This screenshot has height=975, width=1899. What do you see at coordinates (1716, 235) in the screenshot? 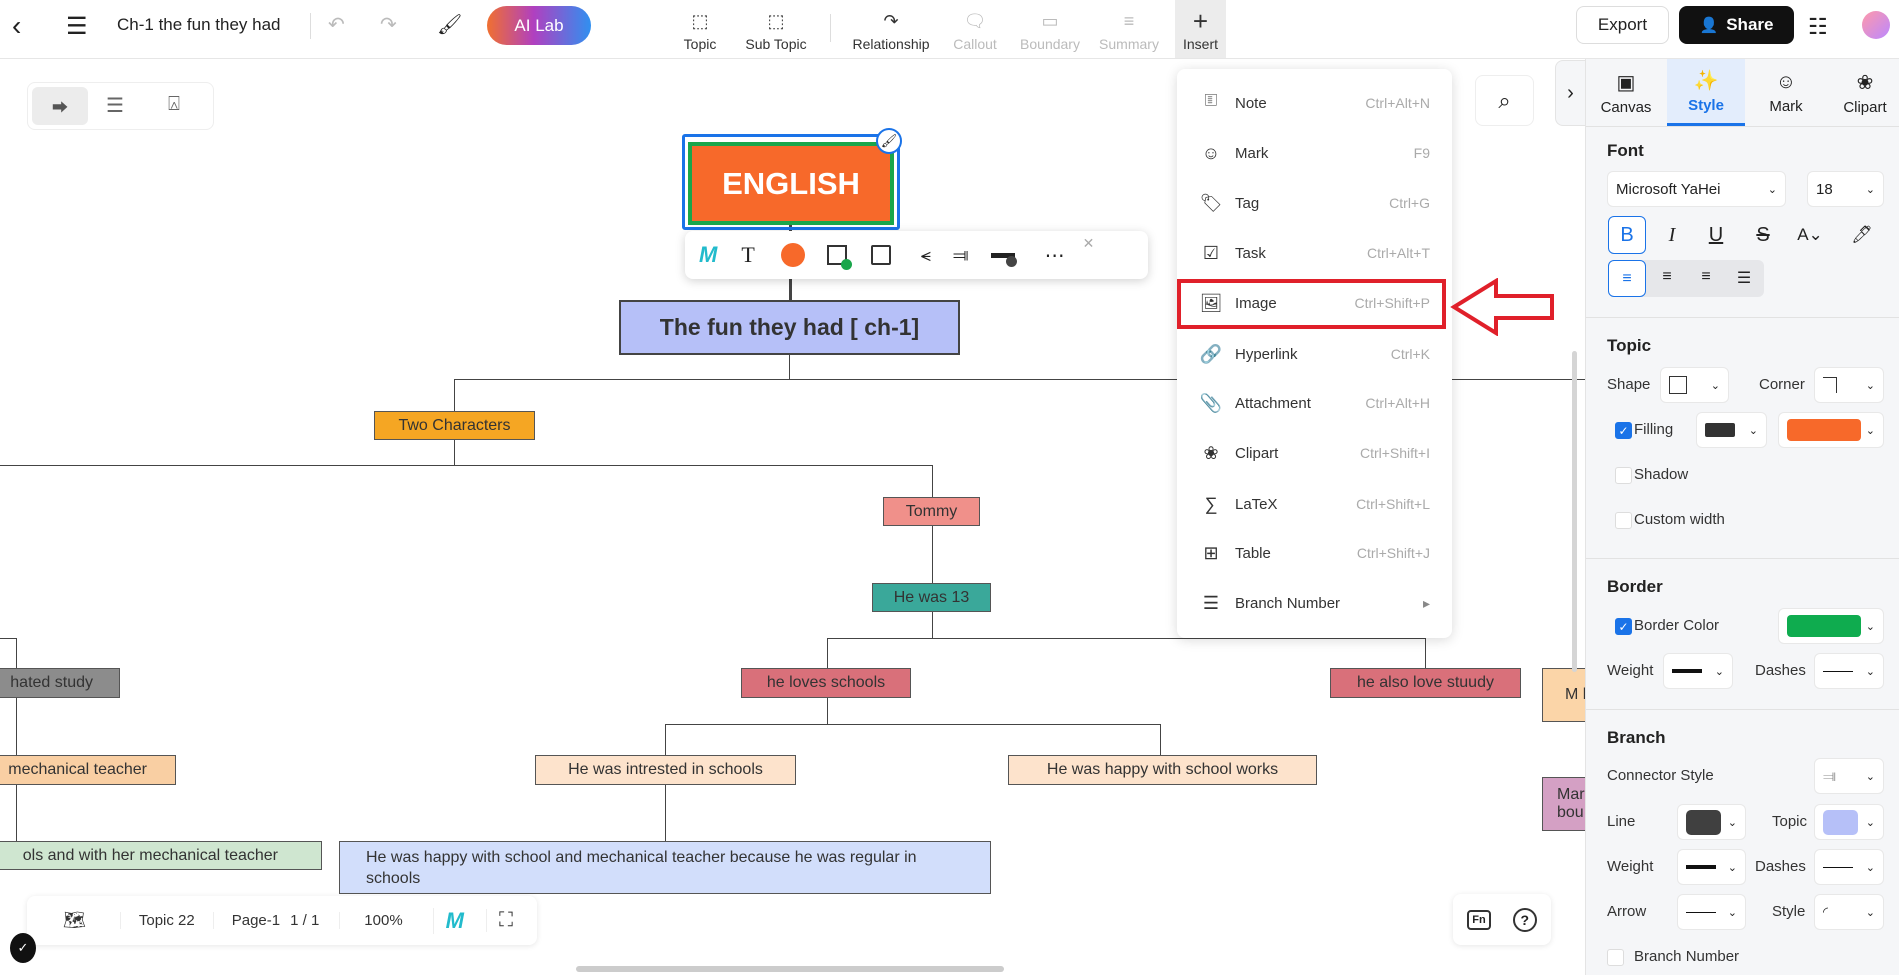
I see `underline-button: U` at bounding box center [1716, 235].